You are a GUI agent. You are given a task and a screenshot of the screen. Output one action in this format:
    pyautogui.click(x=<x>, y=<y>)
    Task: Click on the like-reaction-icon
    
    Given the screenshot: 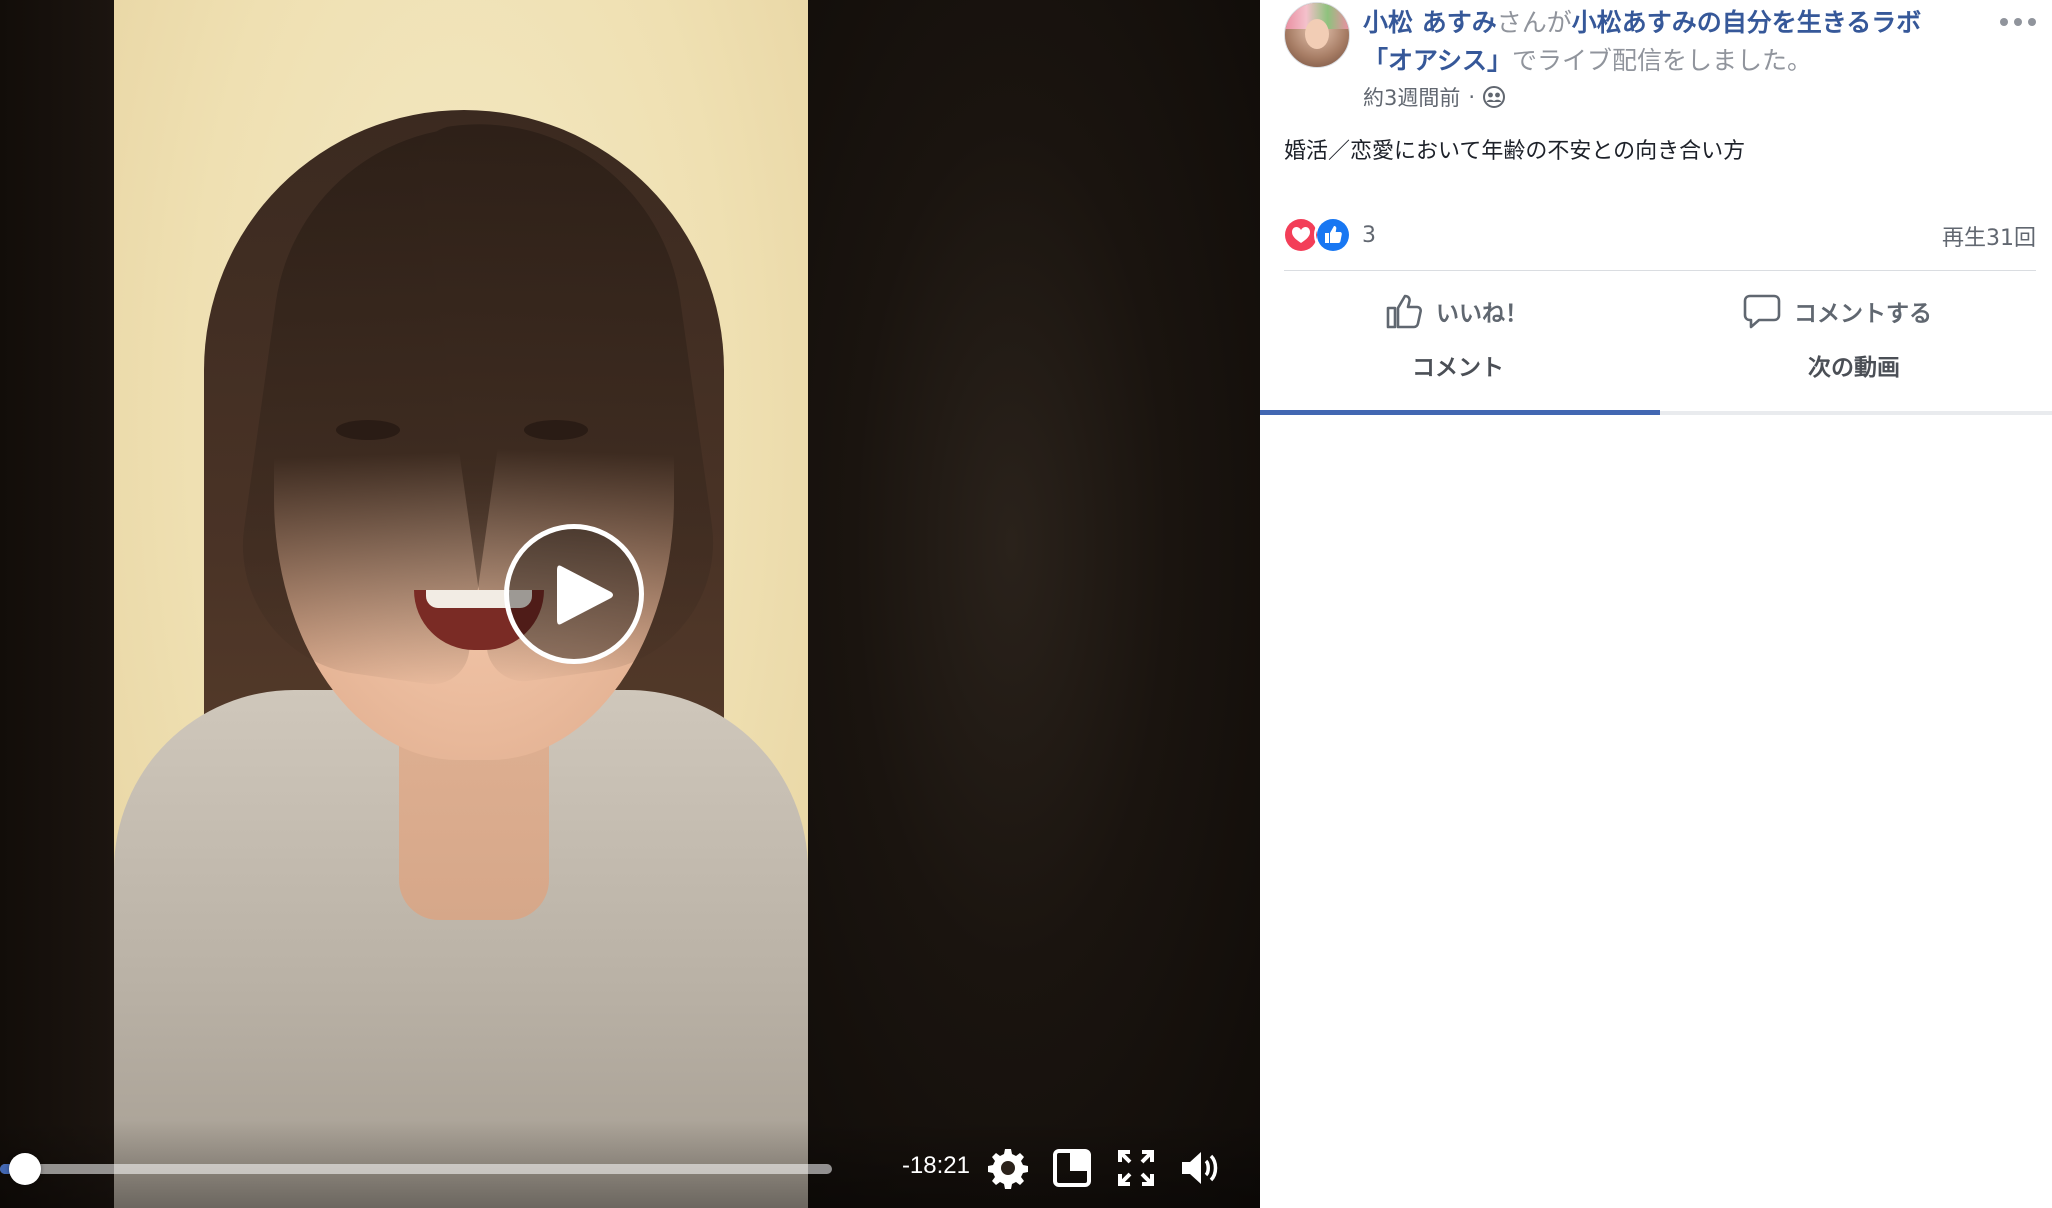 What is the action you would take?
    pyautogui.click(x=1333, y=235)
    